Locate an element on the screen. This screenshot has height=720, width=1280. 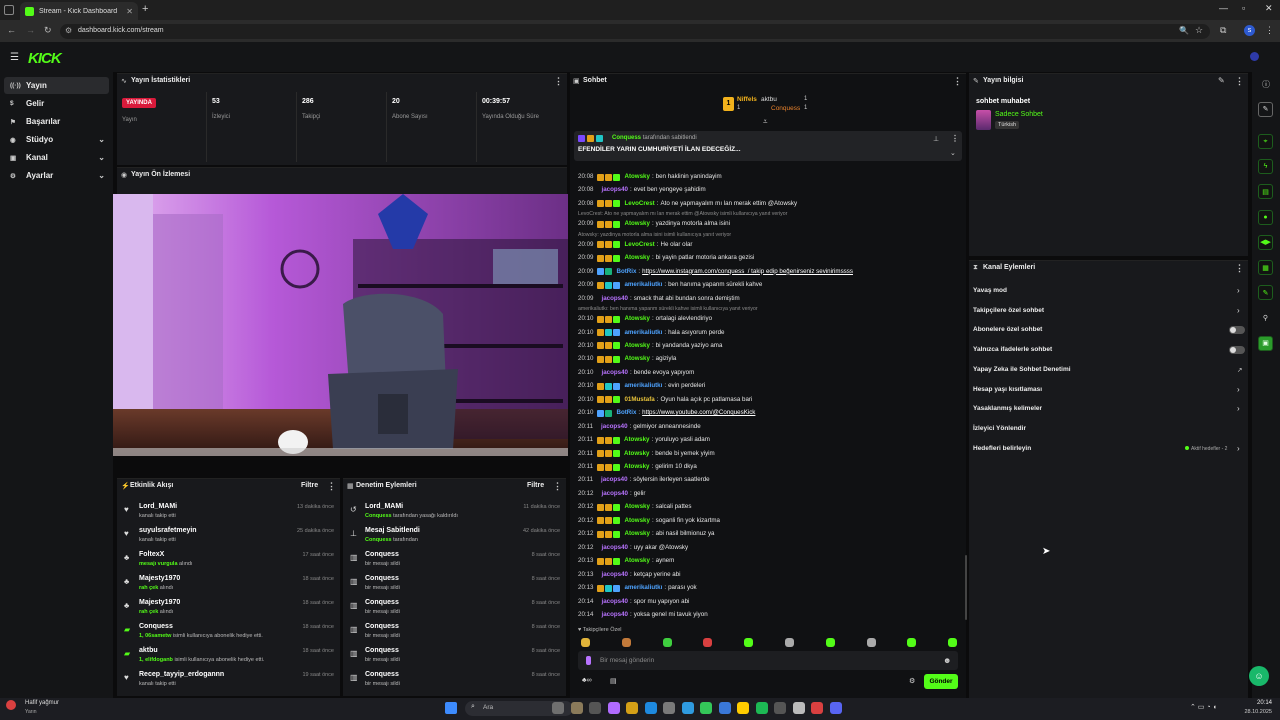
leader-1-name: Niffels is located at coordinates (747, 99).